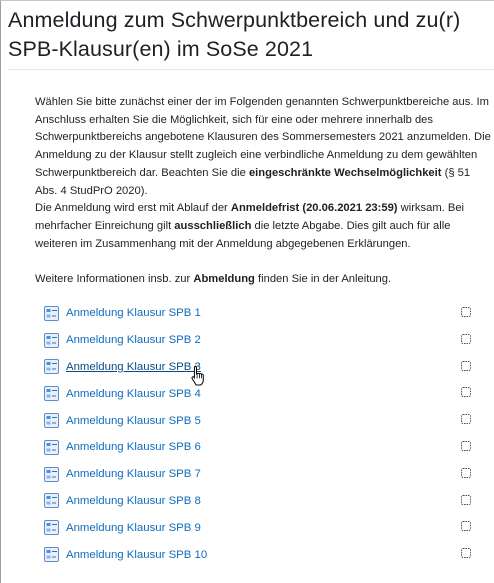 This screenshot has height=583, width=494. What do you see at coordinates (133, 367) in the screenshot?
I see `activity-link: Anmeldung Klausur SPB 3` at bounding box center [133, 367].